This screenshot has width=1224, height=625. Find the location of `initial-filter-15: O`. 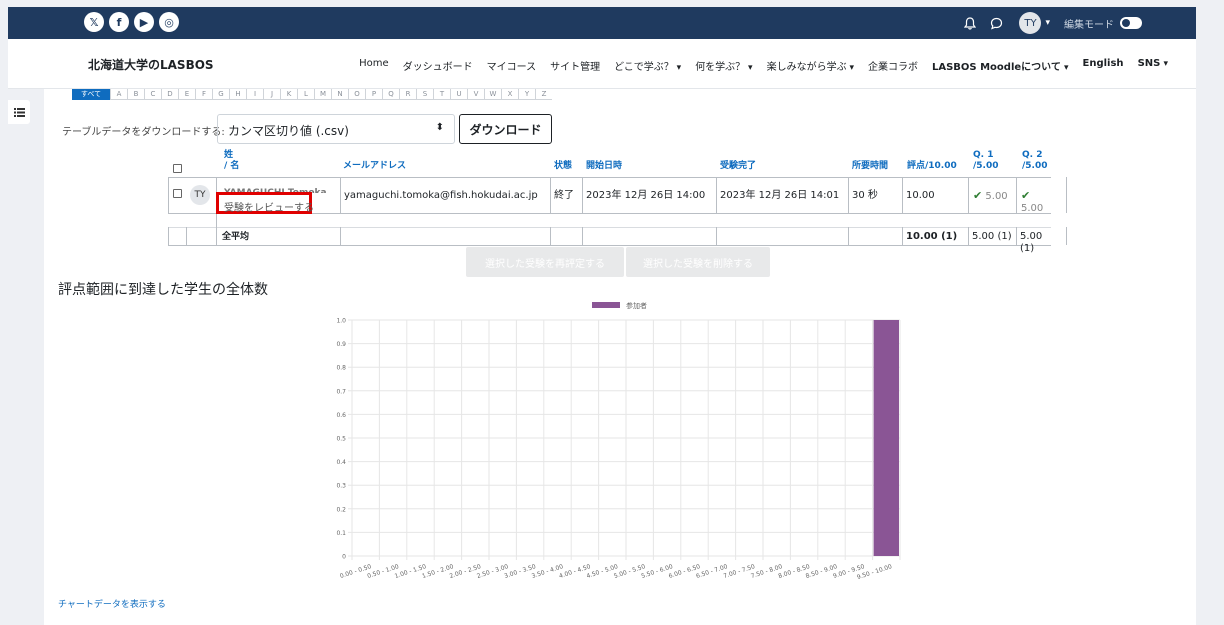

initial-filter-15: O is located at coordinates (356, 94).